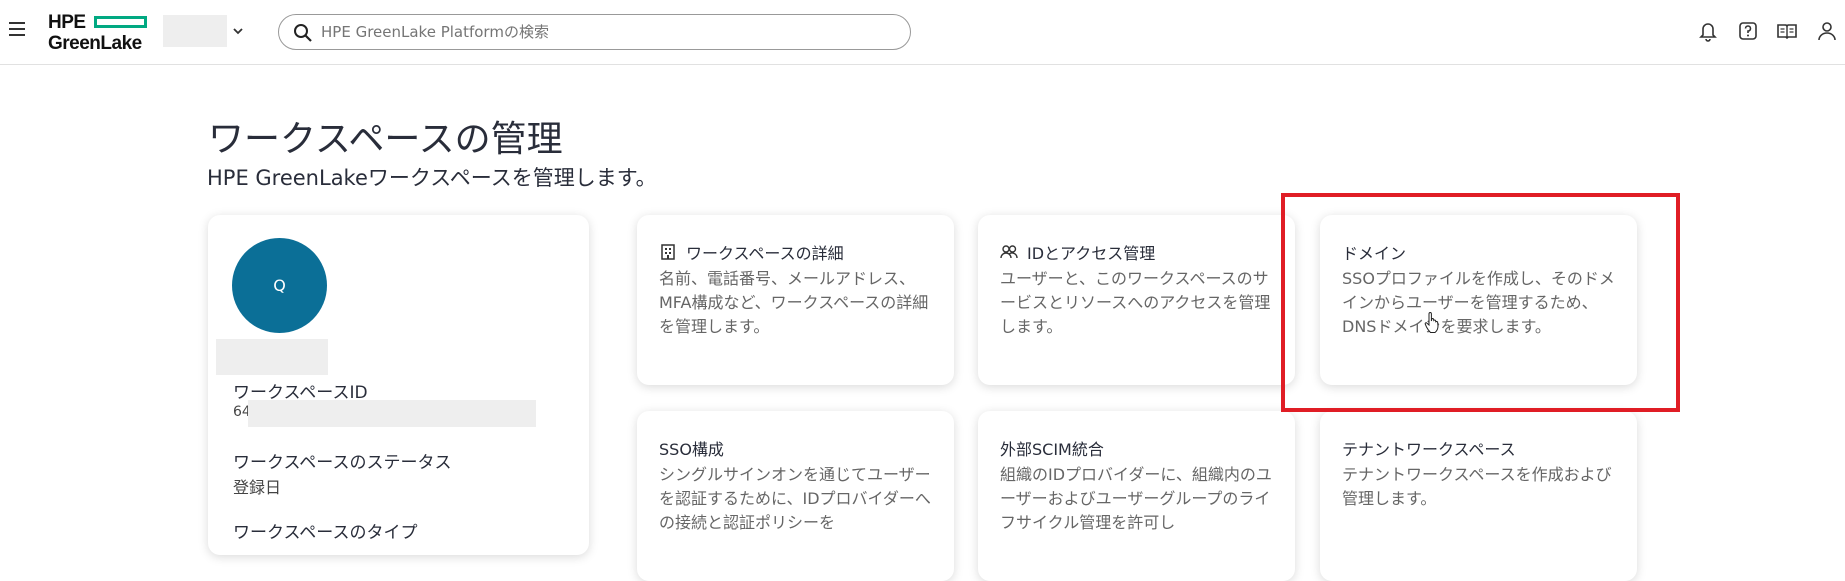 This screenshot has width=1845, height=581. I want to click on chevron-down-icon, so click(238, 31).